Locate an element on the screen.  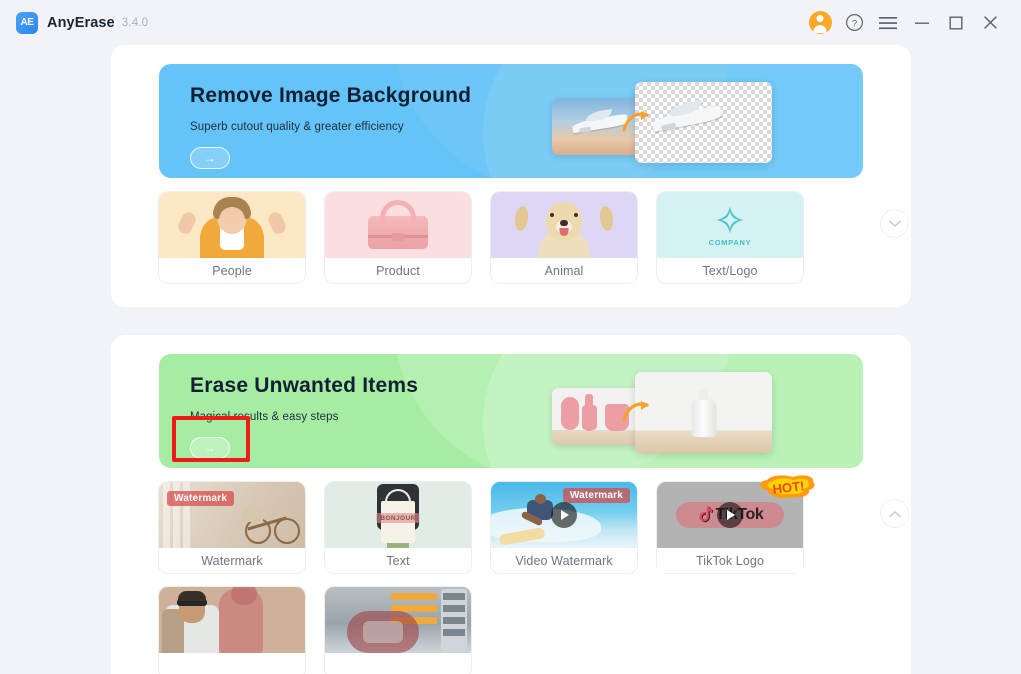
card-object-remove is located at coordinates (398, 630).